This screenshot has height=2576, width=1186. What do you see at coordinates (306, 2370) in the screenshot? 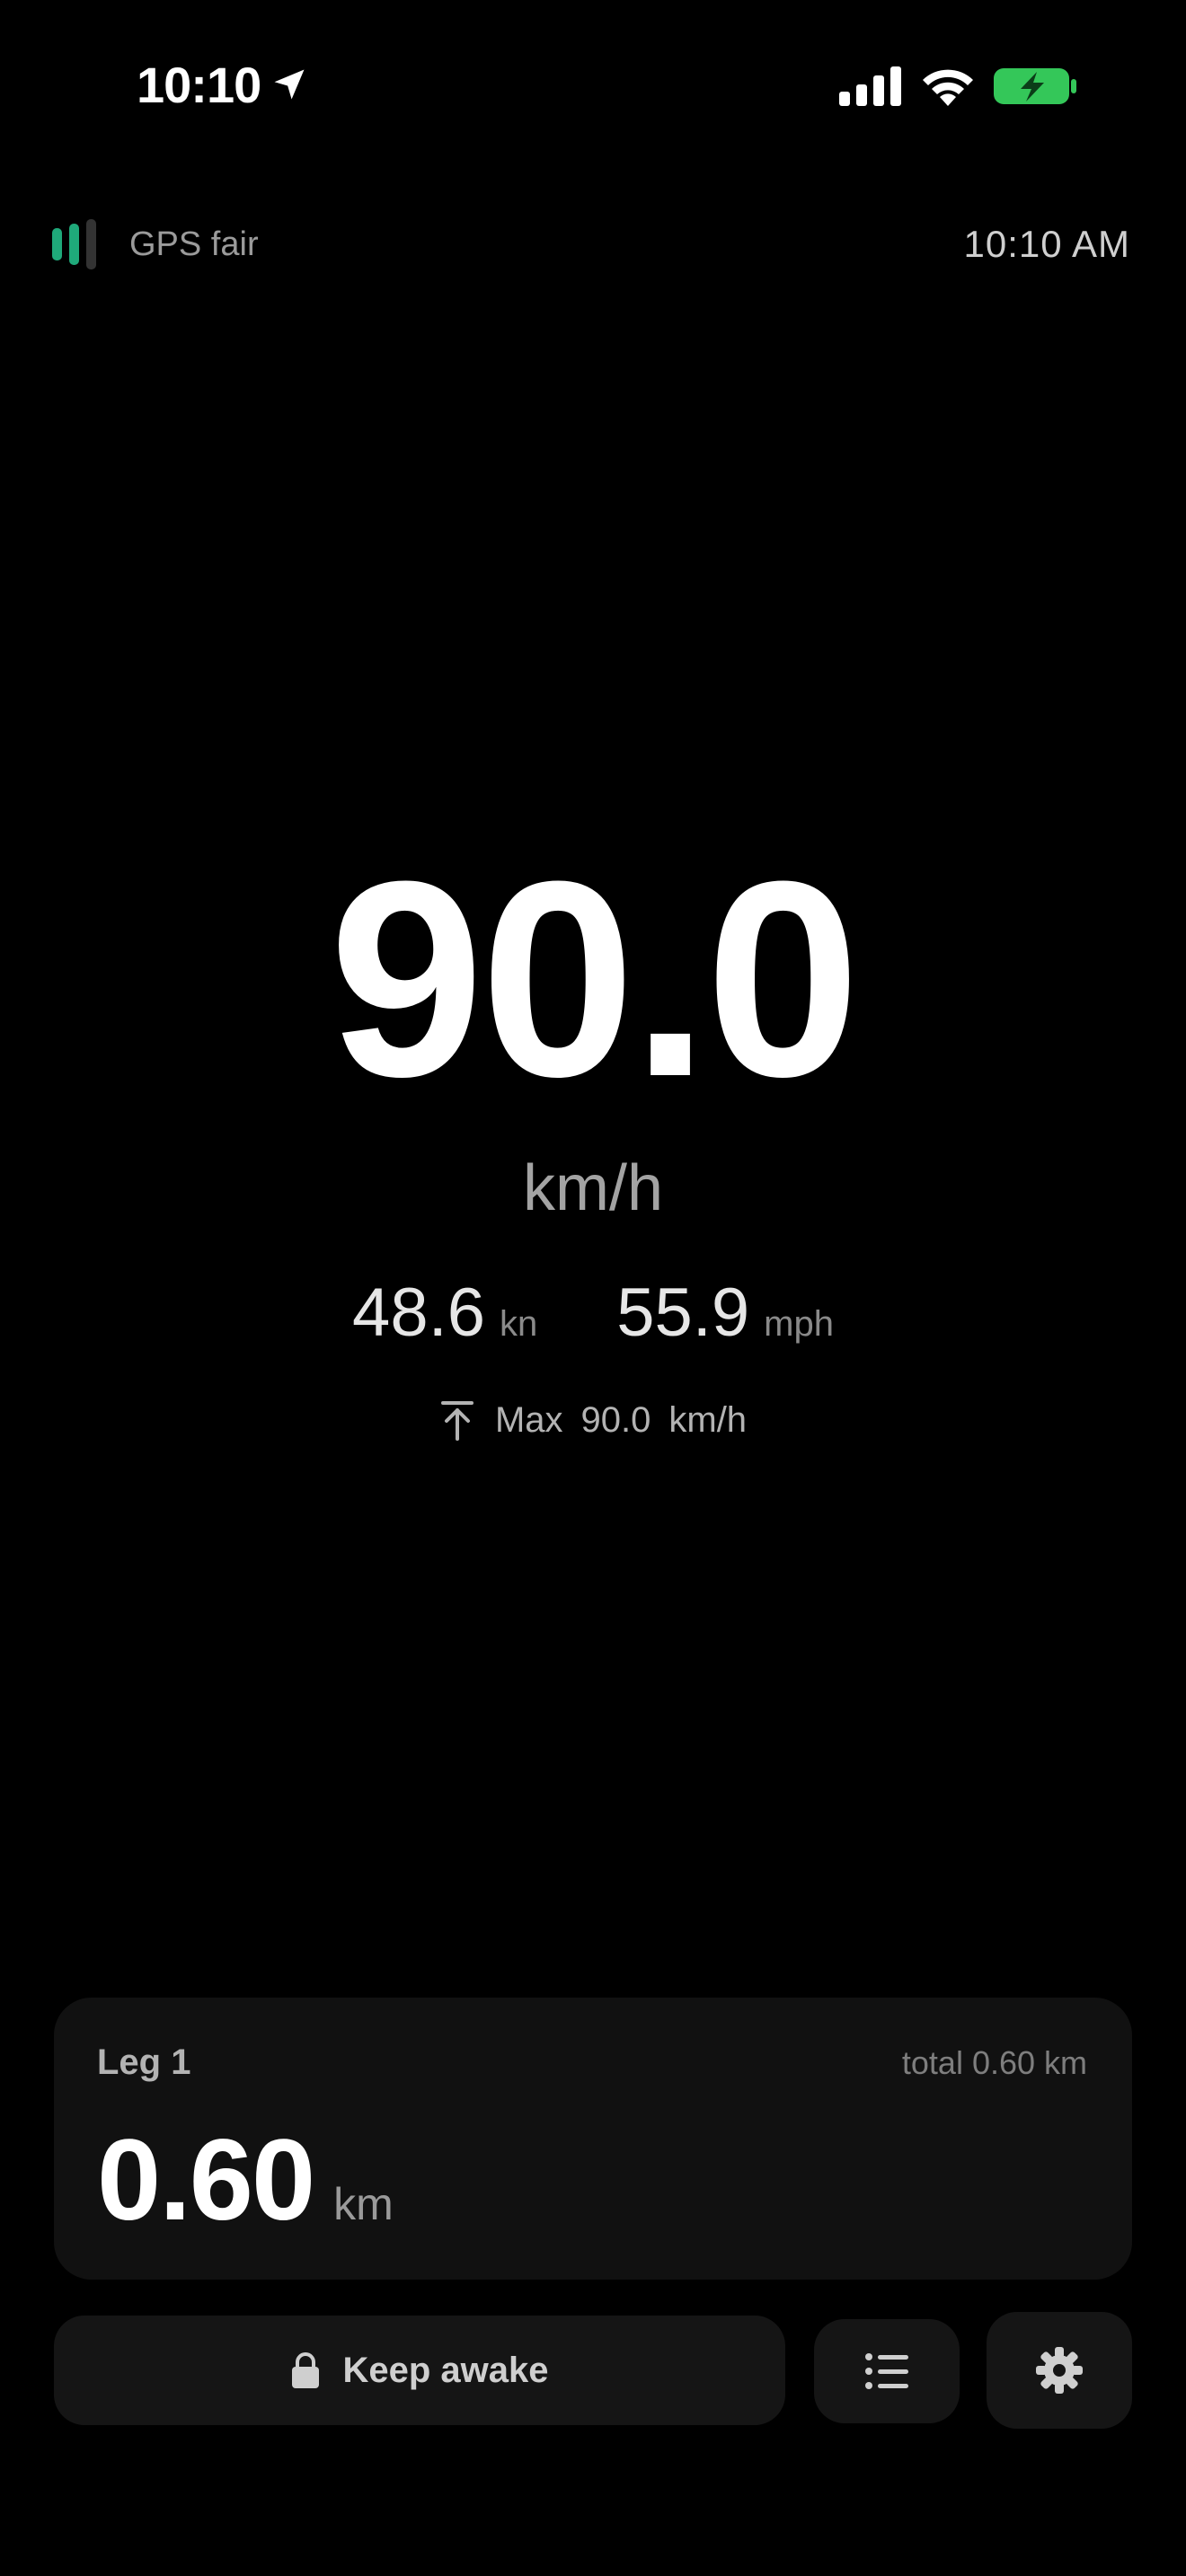
I see `lock-icon` at bounding box center [306, 2370].